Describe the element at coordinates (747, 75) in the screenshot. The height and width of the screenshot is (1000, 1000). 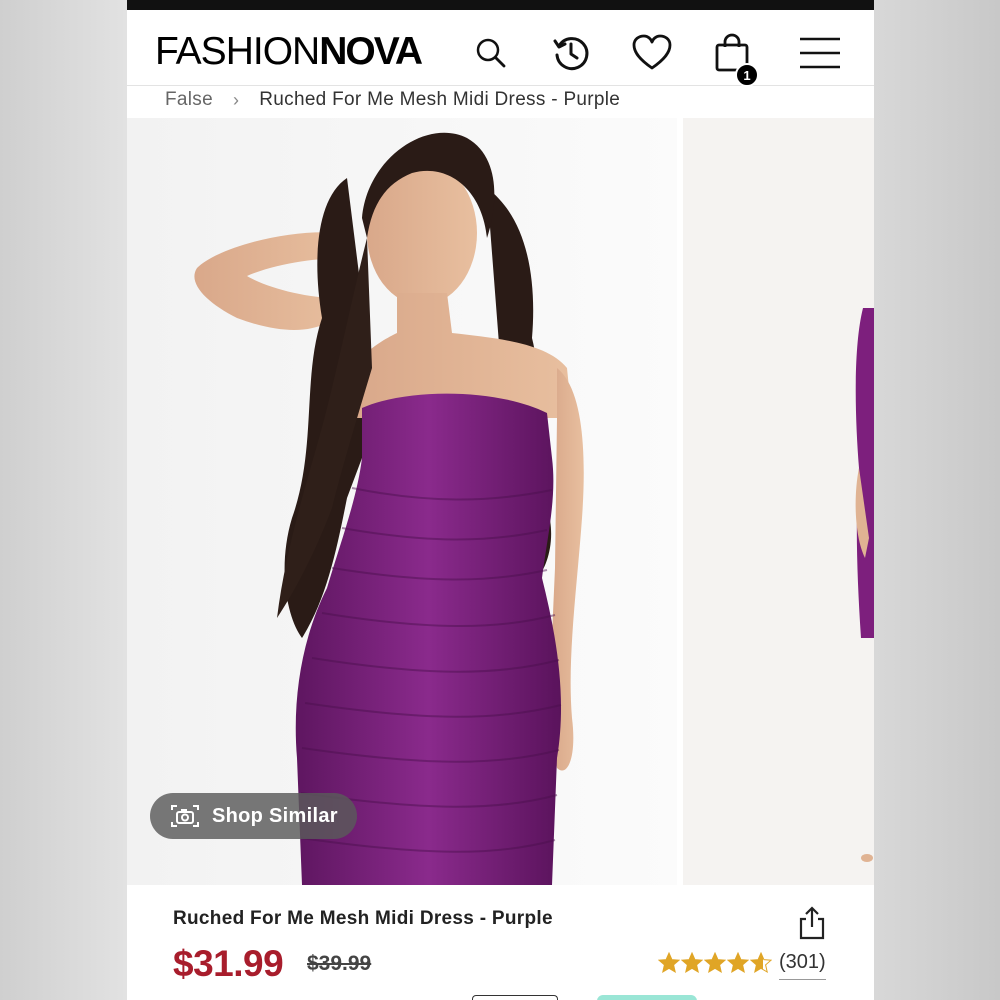
I see `cart-count-badge: 1` at that location.